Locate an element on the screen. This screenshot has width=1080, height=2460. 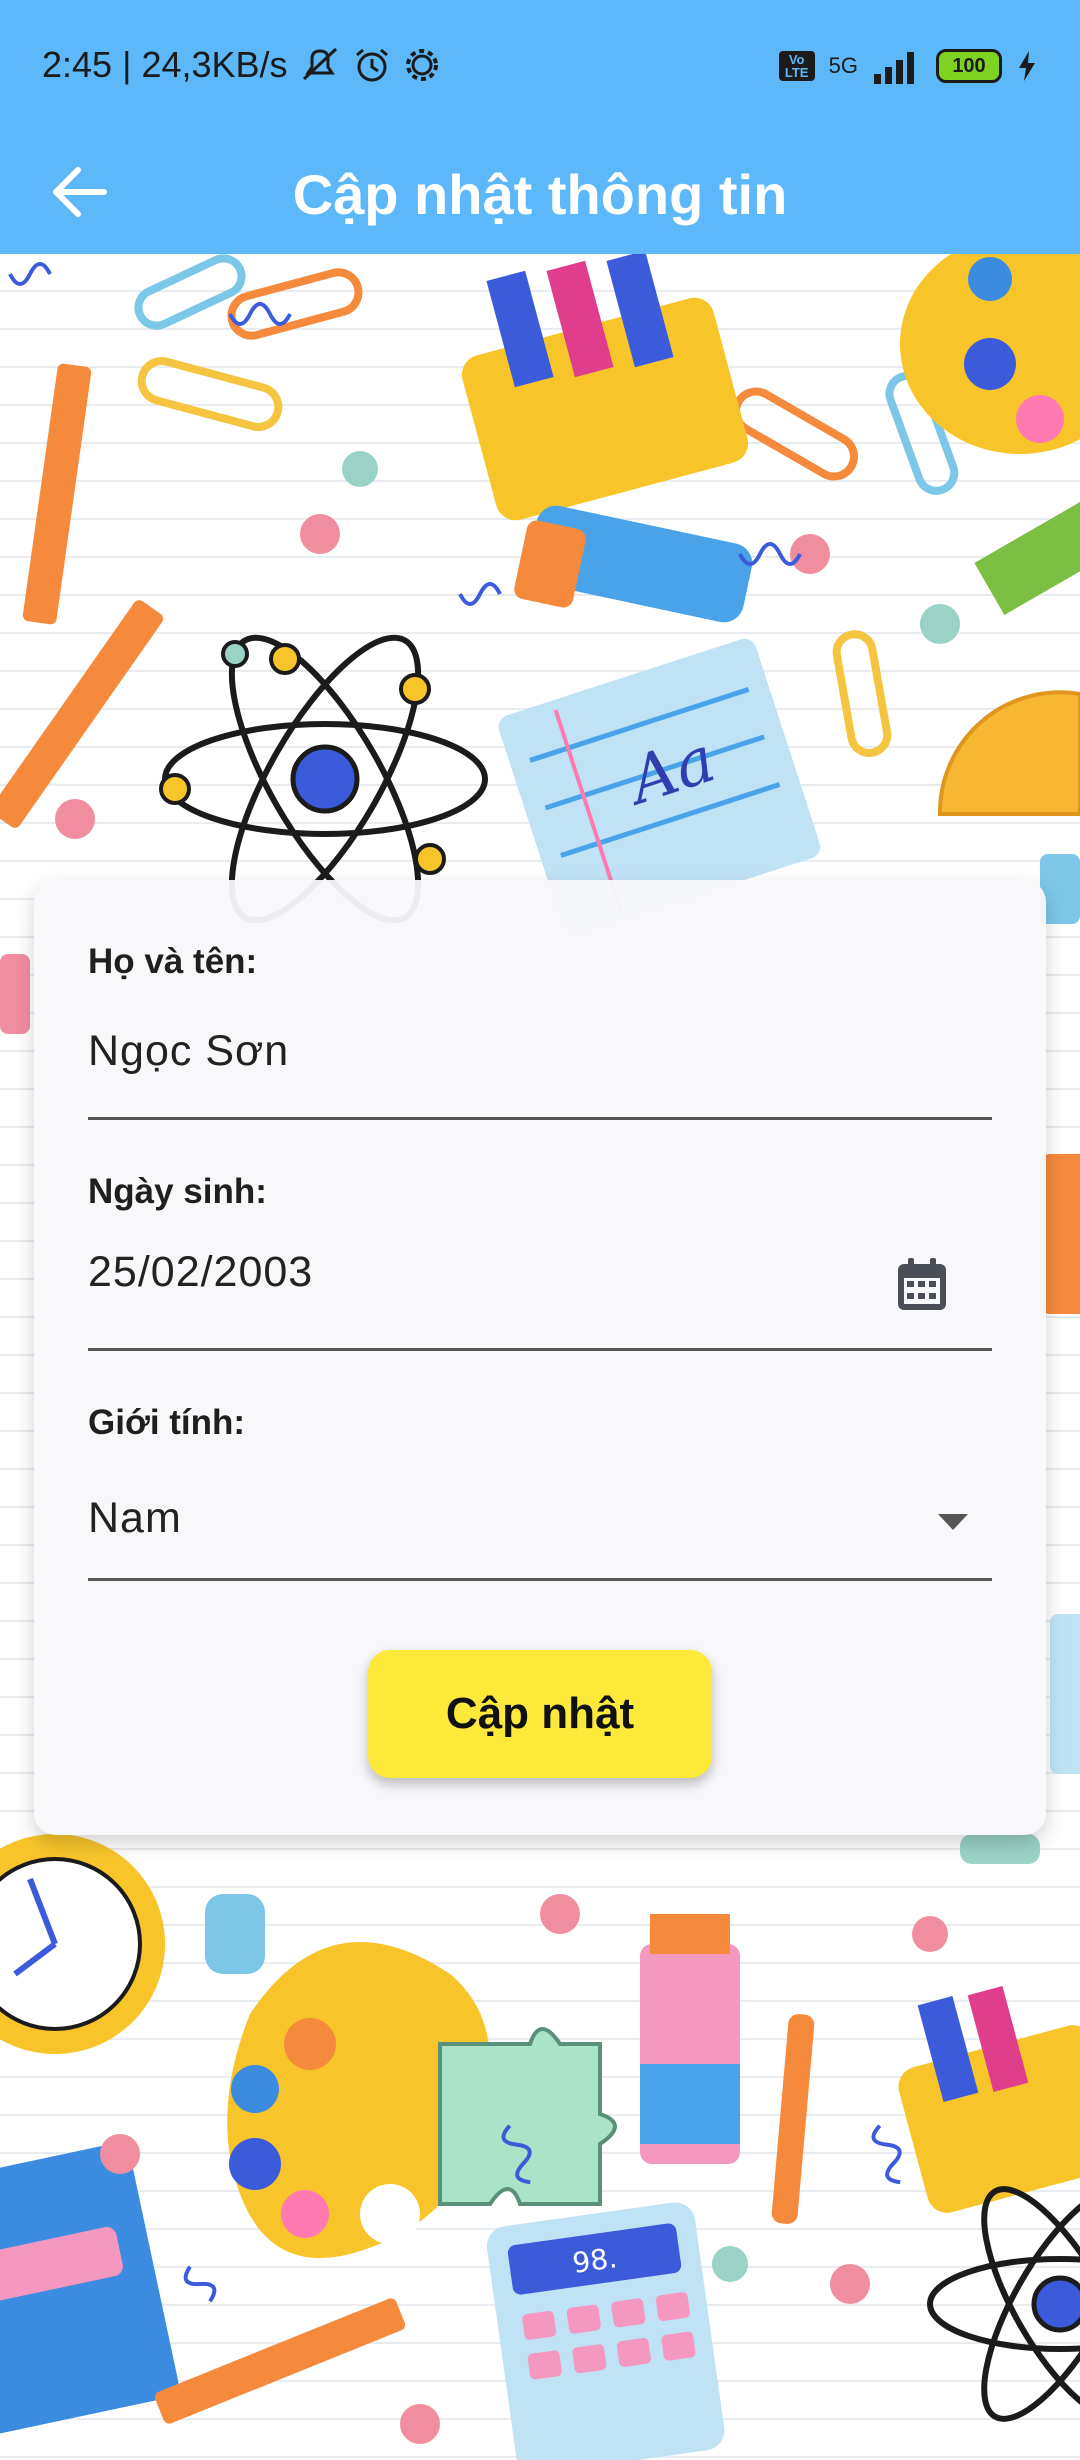
alarm-icon is located at coordinates (371, 65).